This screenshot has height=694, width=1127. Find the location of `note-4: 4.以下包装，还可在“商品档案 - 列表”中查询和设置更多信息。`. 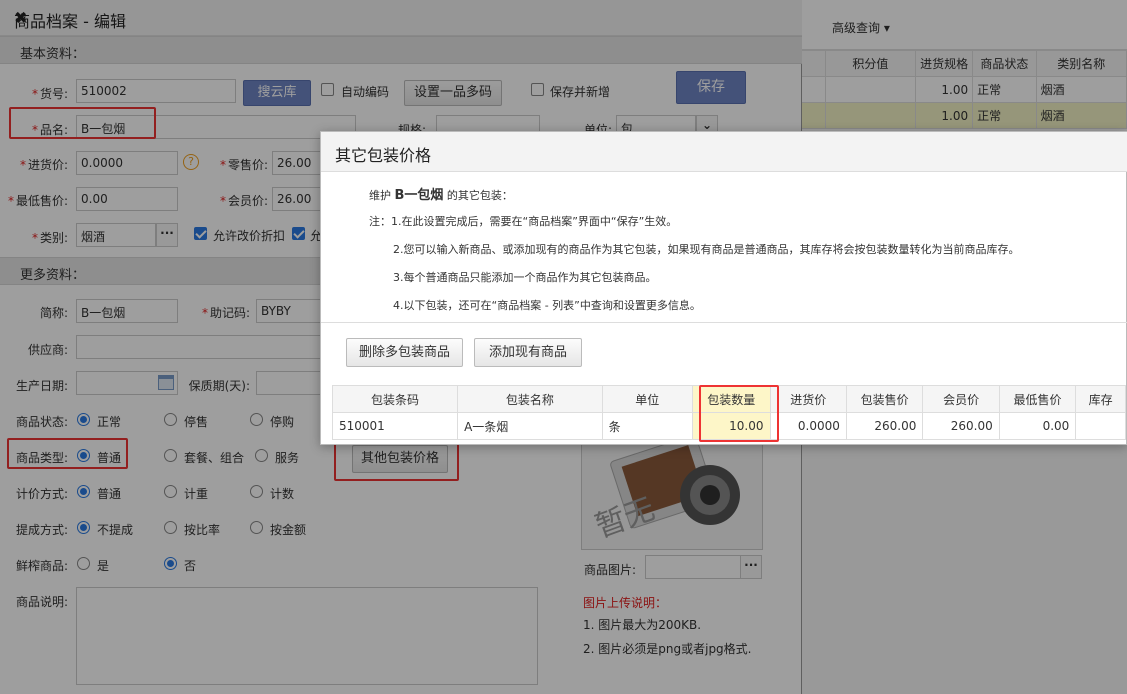

note-4: 4.以下包装，还可在“商品档案 - 列表”中查询和设置更多信息。 is located at coordinates (547, 305).